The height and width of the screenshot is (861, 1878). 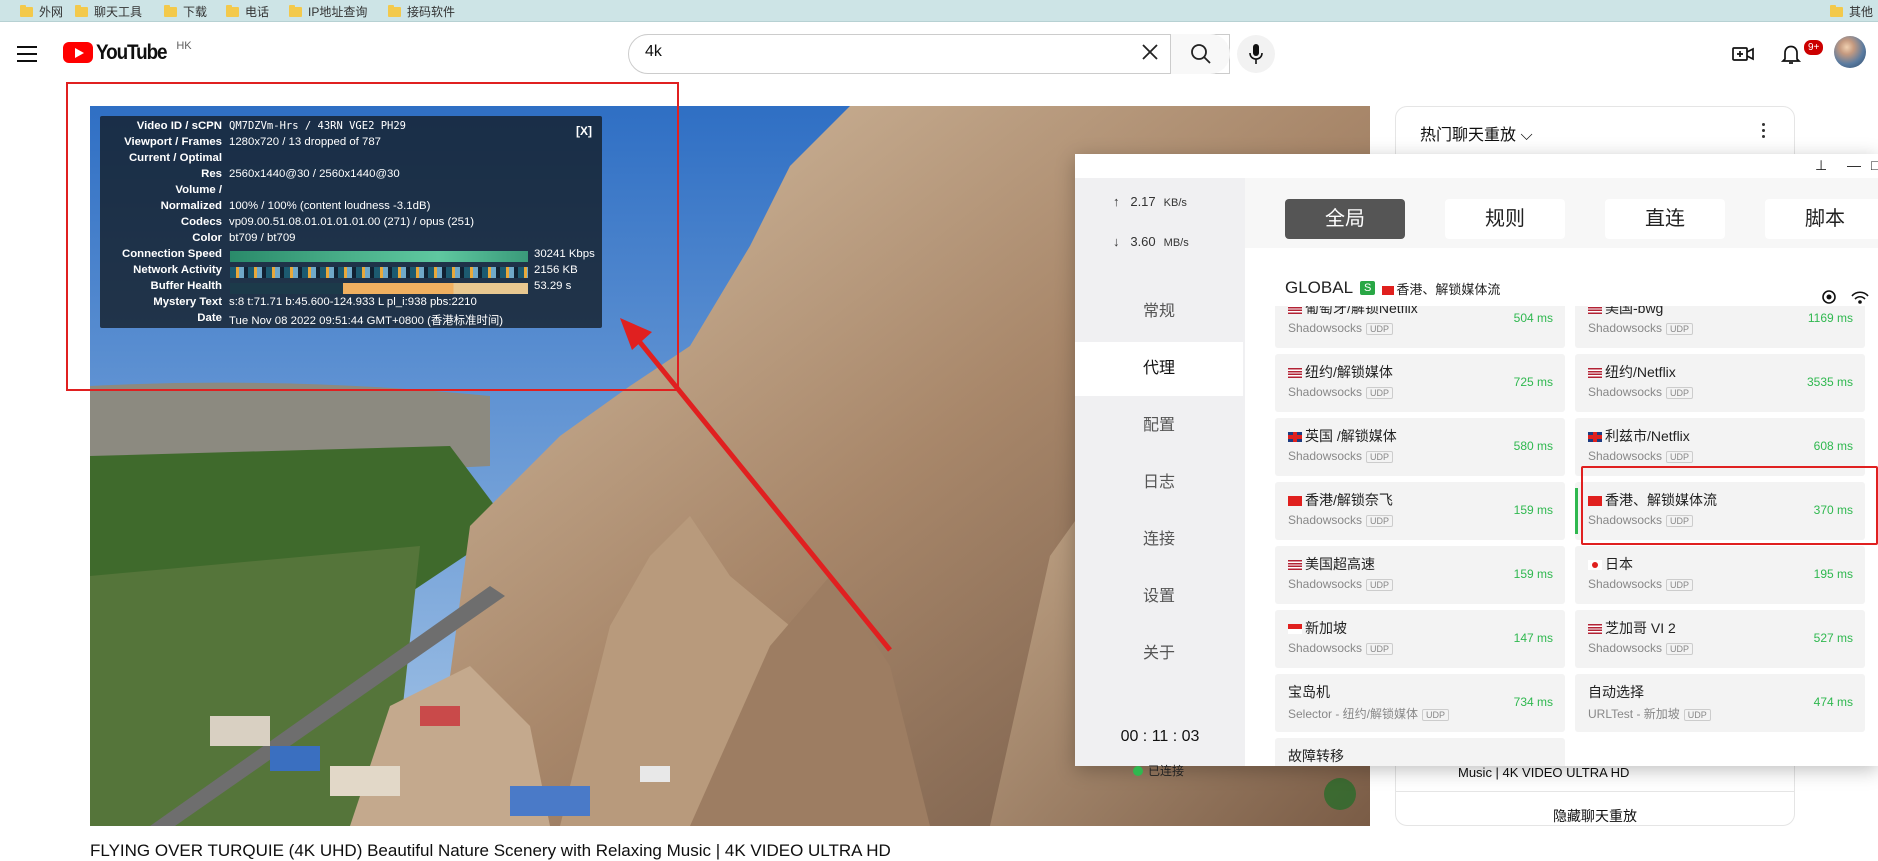 I want to click on bookmark-item: 其他, so click(x=1851, y=11).